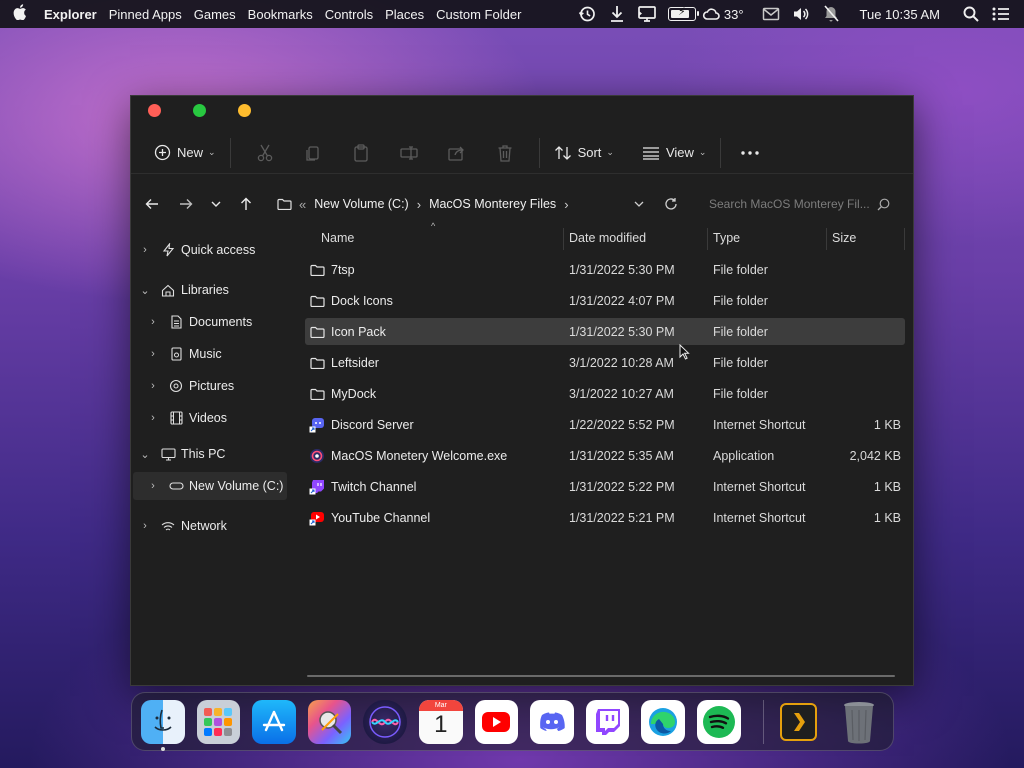 This screenshot has width=1024, height=768. What do you see at coordinates (771, 14) in the screenshot?
I see `mail-icon` at bounding box center [771, 14].